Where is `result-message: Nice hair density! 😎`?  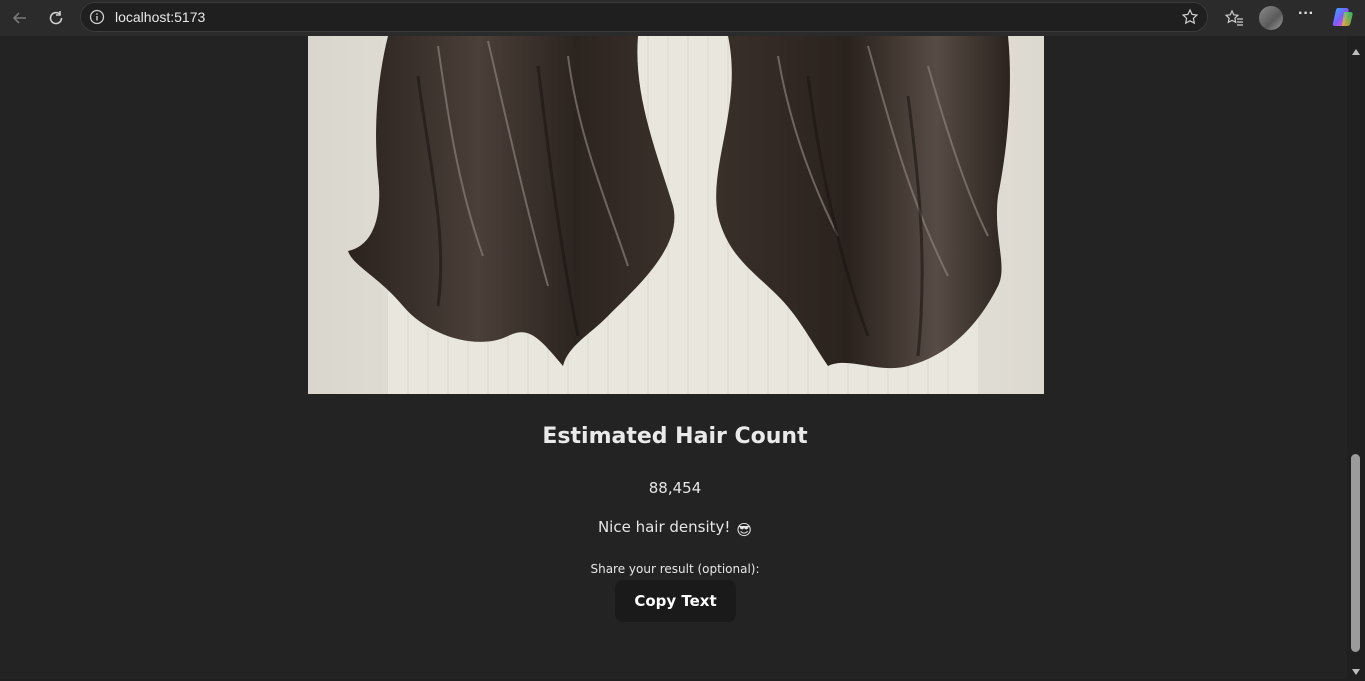
result-message: Nice hair density! 😎 is located at coordinates (675, 528).